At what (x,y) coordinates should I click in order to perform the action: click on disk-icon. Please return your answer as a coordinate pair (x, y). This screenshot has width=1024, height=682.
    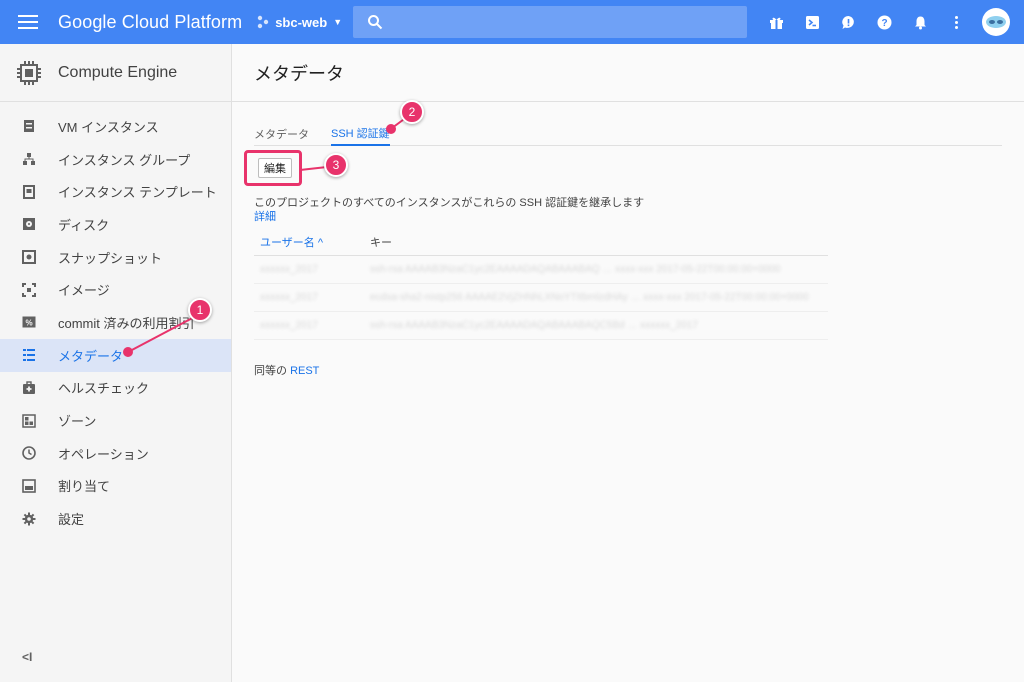
    Looking at the image, I should click on (29, 224).